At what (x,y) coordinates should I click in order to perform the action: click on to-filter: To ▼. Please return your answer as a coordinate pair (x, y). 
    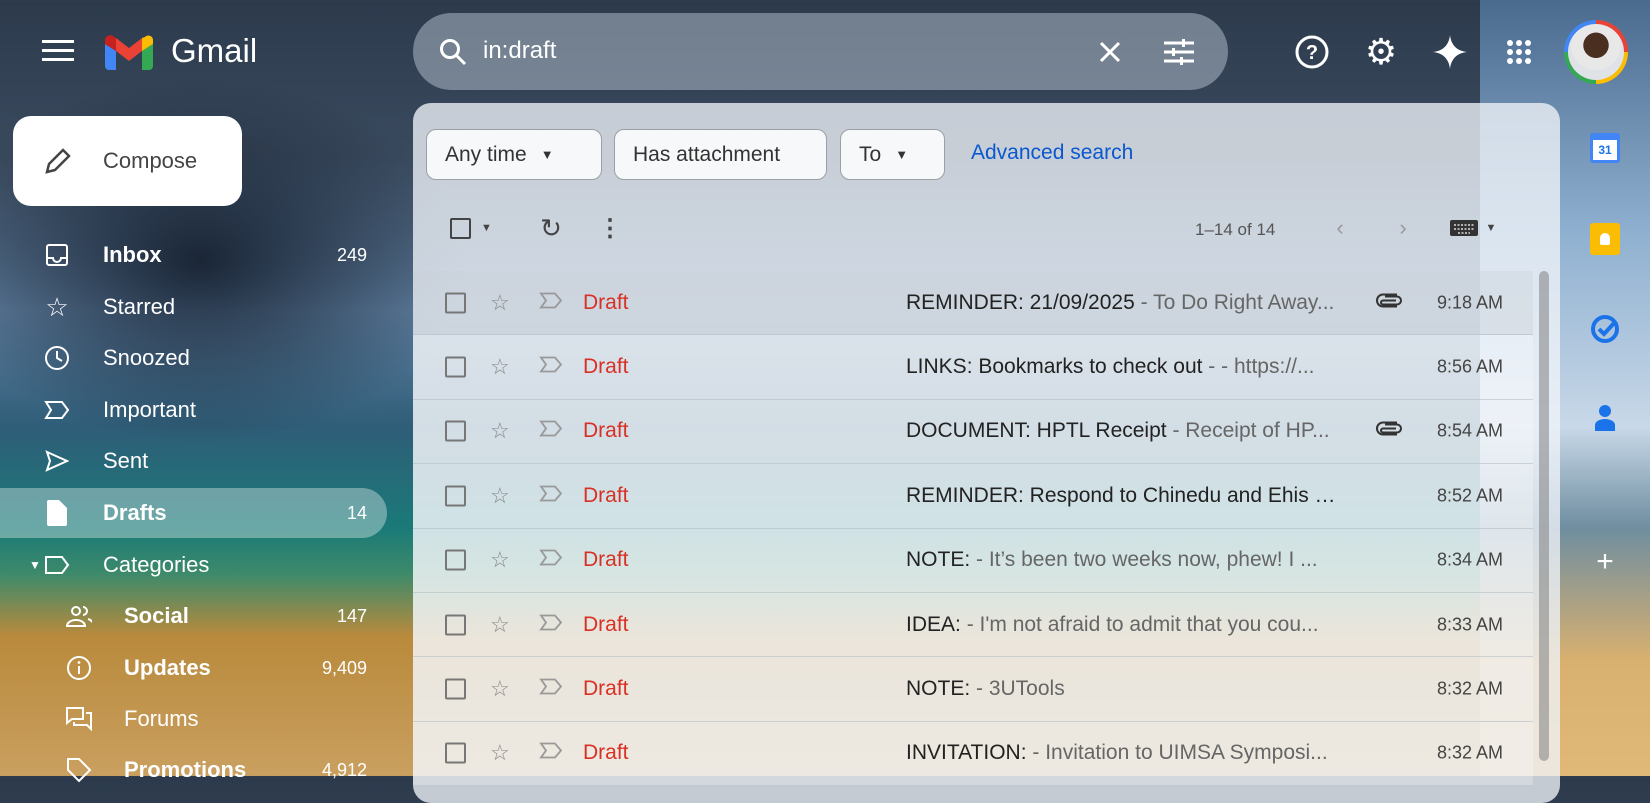
    Looking at the image, I should click on (892, 154).